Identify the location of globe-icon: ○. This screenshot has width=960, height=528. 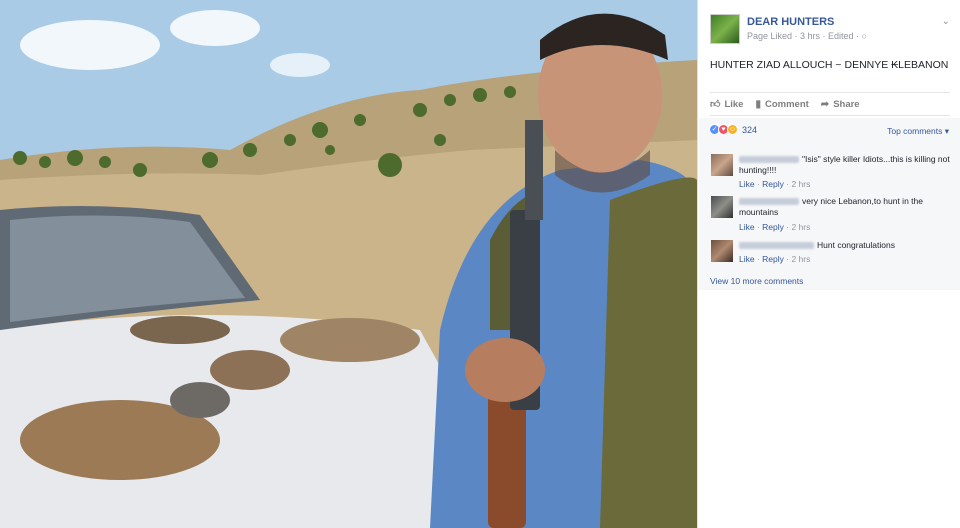
(864, 36).